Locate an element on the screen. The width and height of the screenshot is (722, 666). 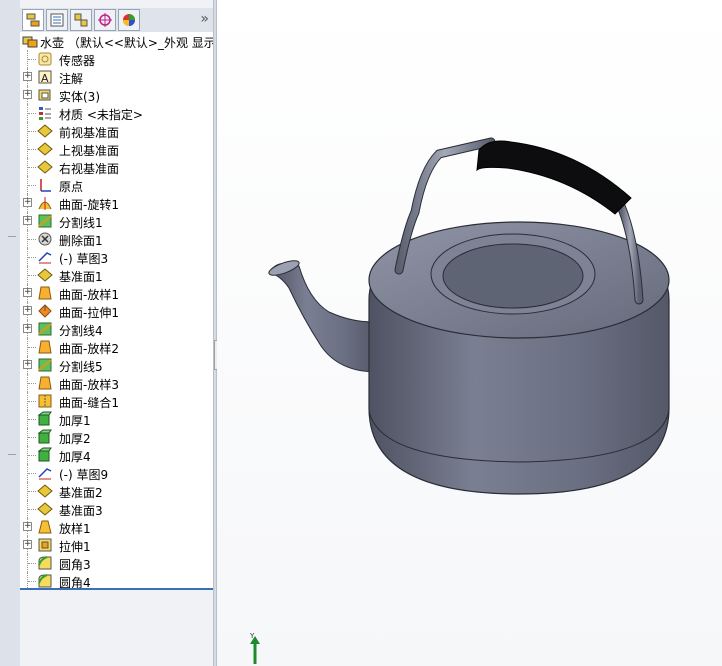
tree-item-label: 上视基准面 is located at coordinates (89, 151).